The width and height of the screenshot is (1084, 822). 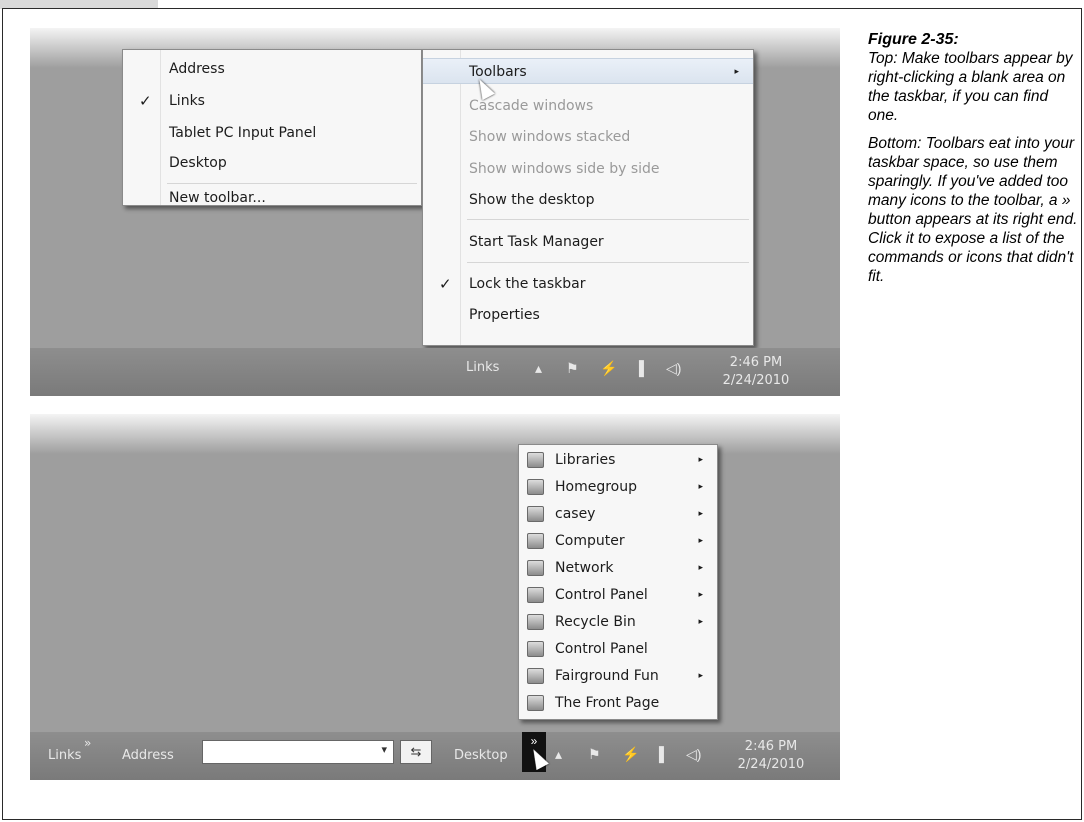 I want to click on user-folder-icon, so click(x=535, y=514).